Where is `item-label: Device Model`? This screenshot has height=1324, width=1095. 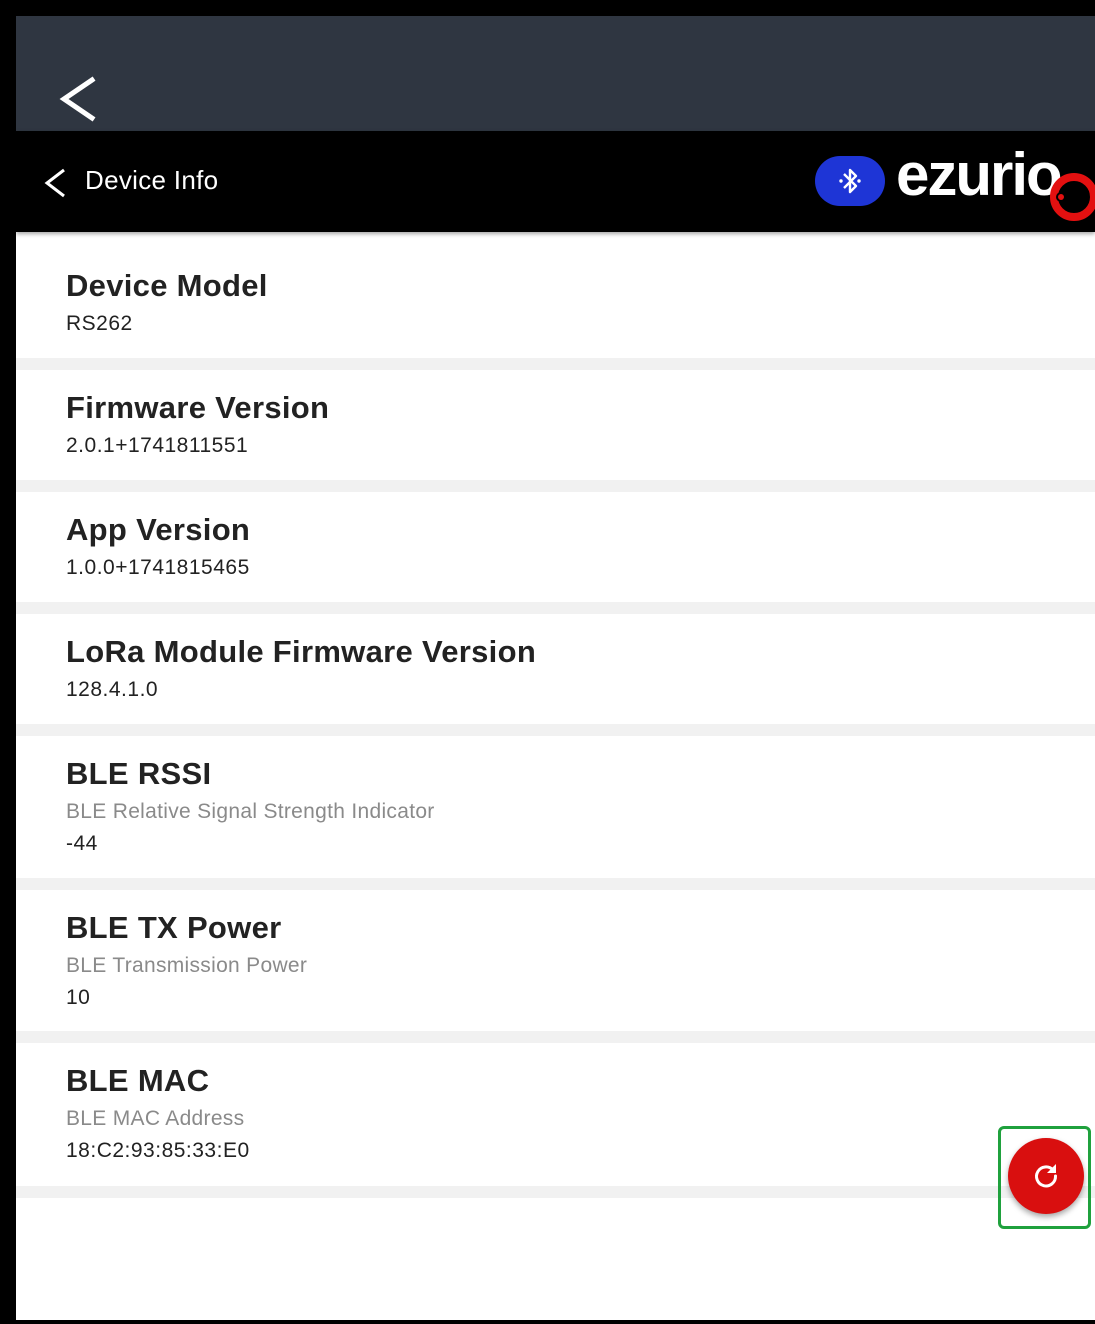 item-label: Device Model is located at coordinates (167, 285).